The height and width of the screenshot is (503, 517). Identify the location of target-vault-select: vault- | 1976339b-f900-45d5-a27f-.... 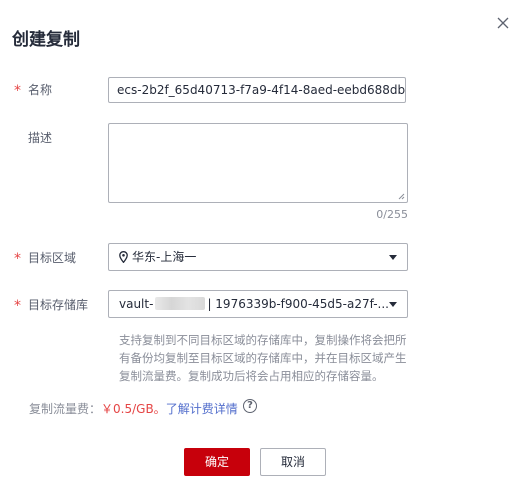
(258, 304).